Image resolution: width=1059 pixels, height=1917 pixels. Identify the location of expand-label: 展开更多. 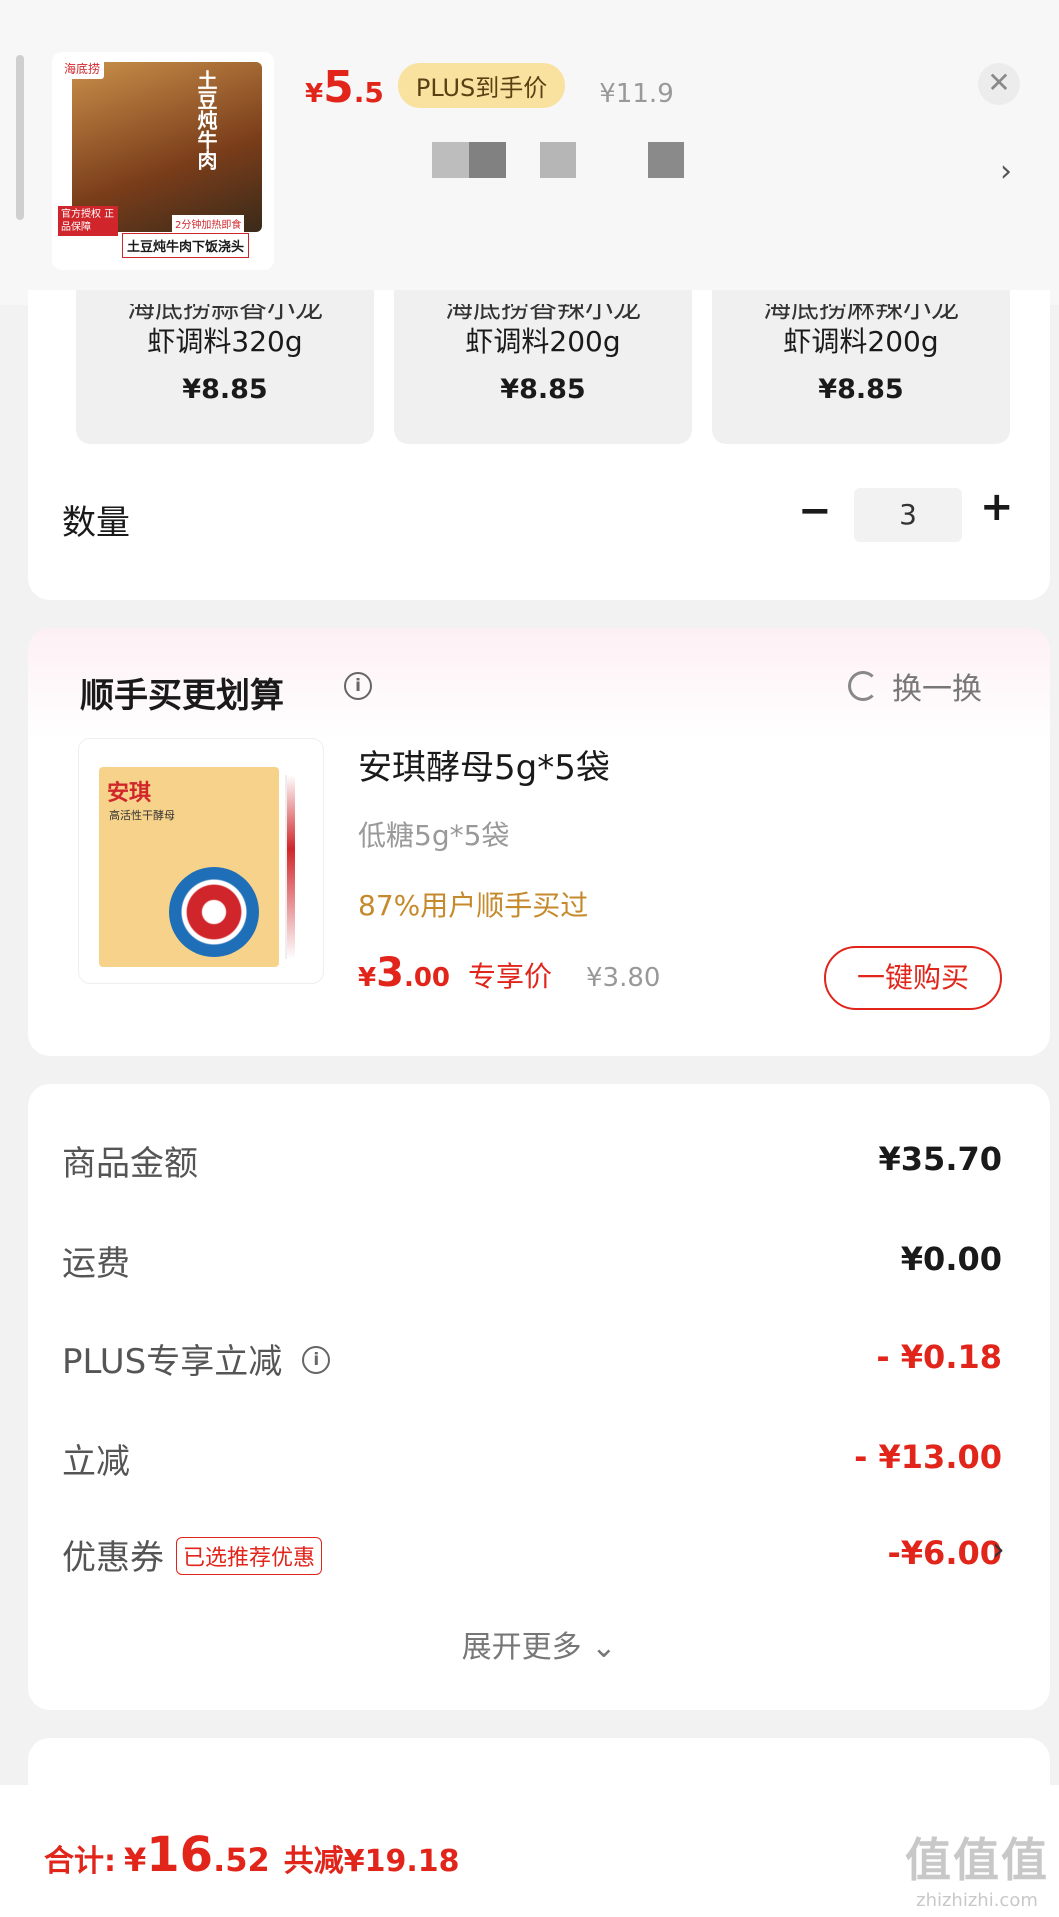
(521, 1647).